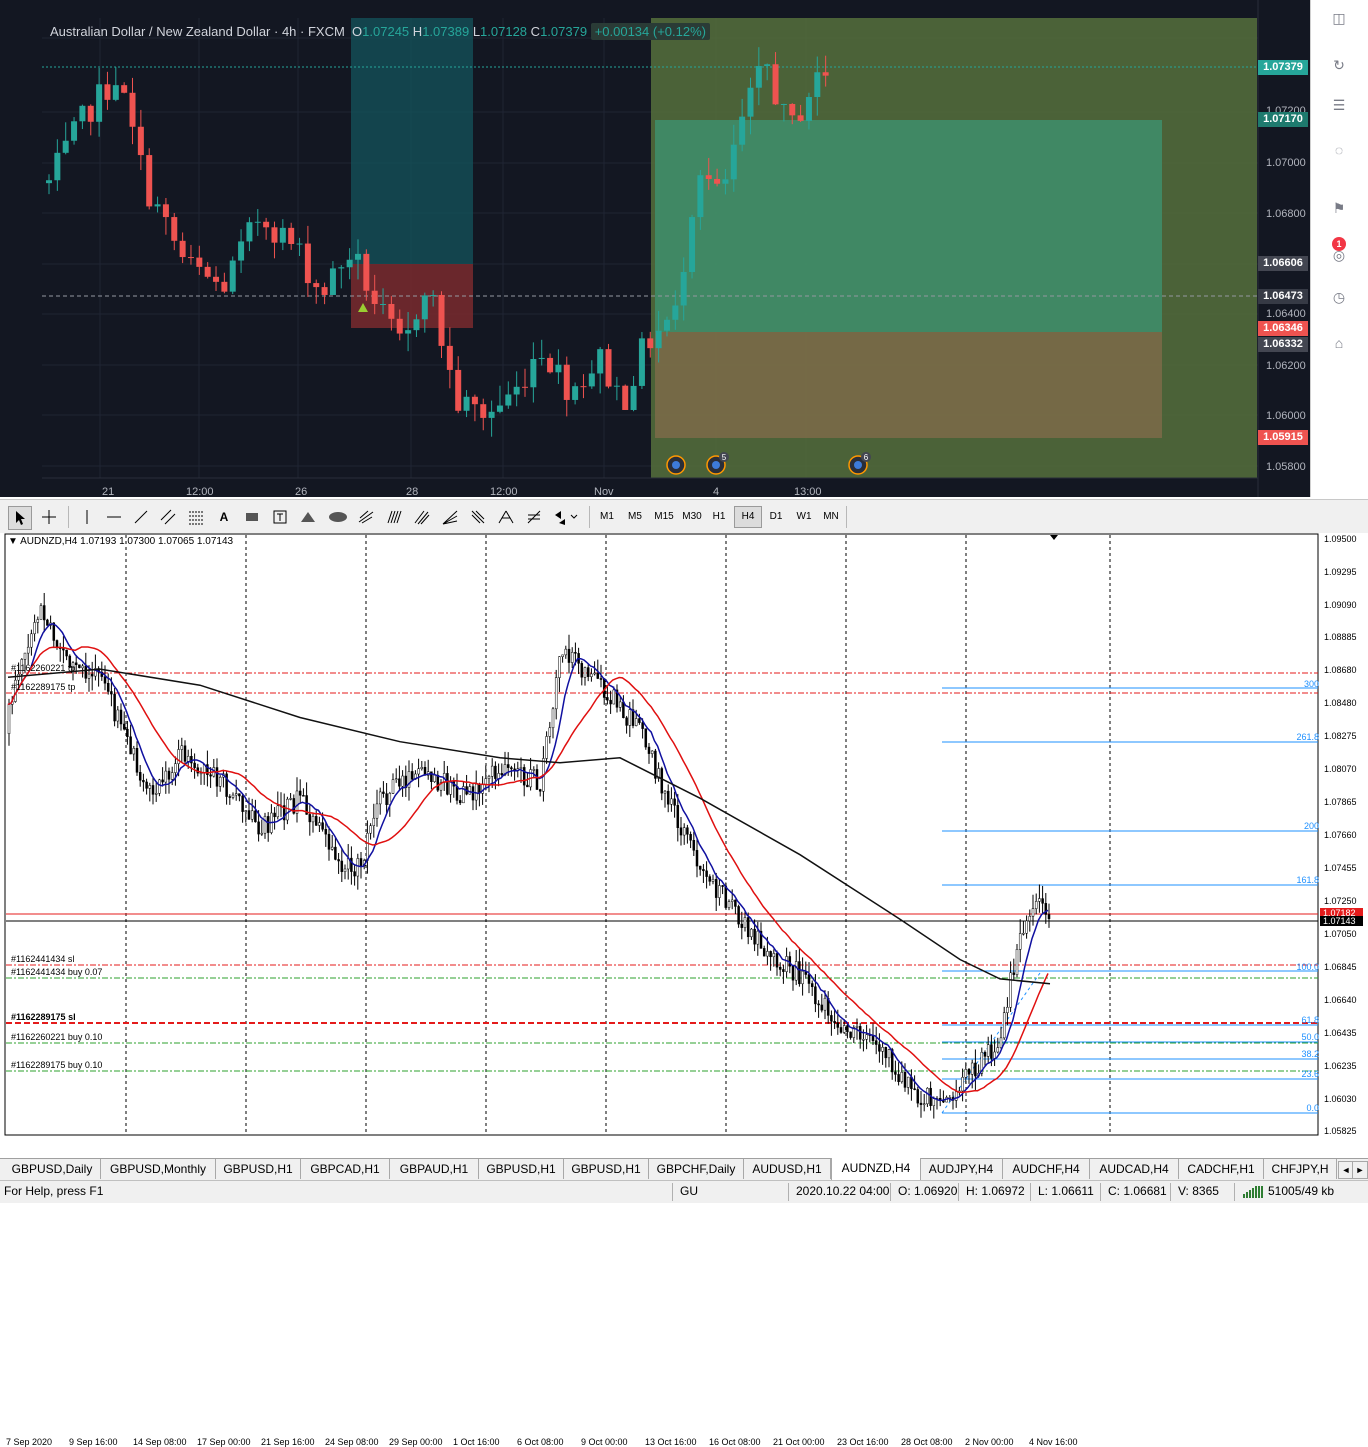  I want to click on order-tp-label: #1162260221 tp, so click(43, 668).